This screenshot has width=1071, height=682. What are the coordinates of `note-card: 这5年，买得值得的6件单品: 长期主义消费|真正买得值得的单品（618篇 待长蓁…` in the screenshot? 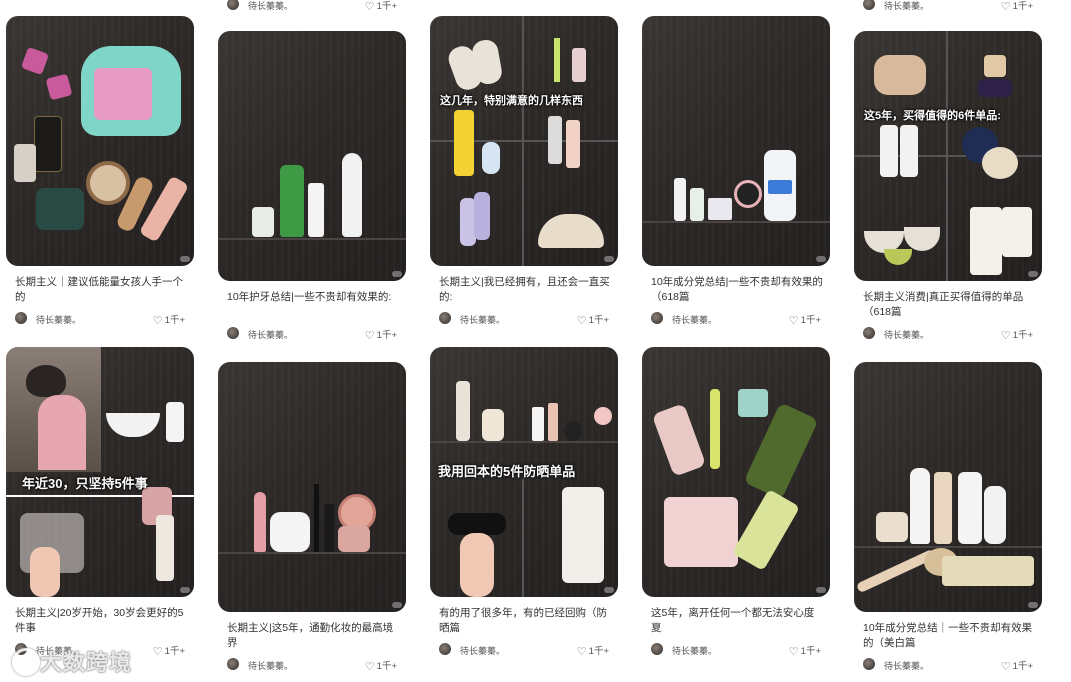 It's located at (948, 186).